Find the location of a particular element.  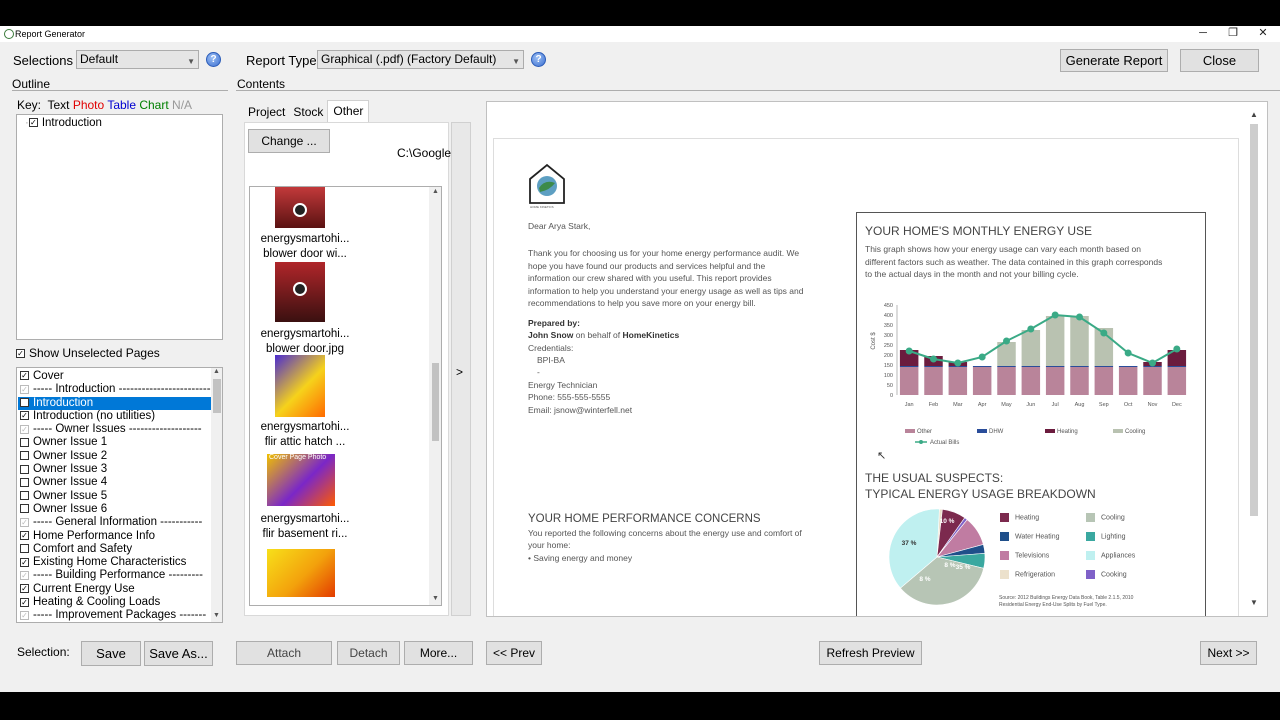

minimize-button: ─ is located at coordinates (1203, 34).